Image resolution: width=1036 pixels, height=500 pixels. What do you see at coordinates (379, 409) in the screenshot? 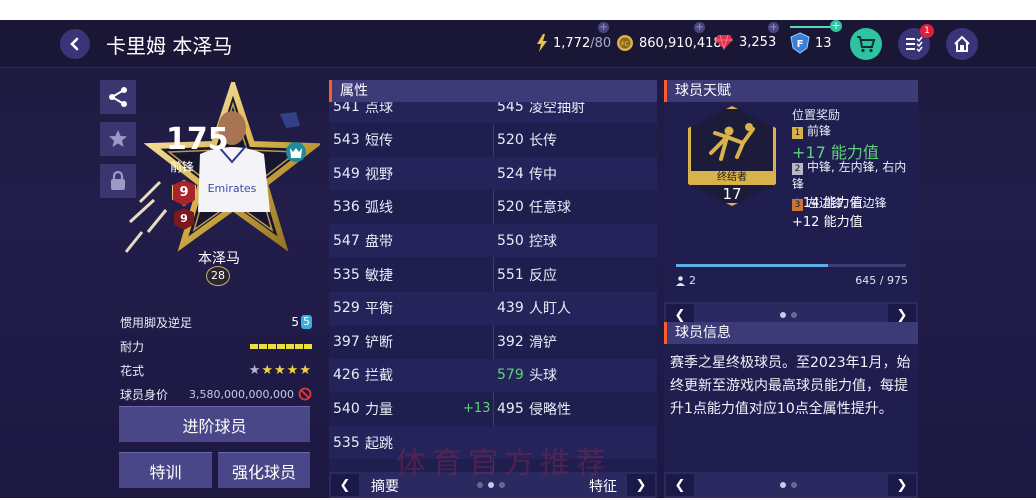
I see `stat-name: 力量` at bounding box center [379, 409].